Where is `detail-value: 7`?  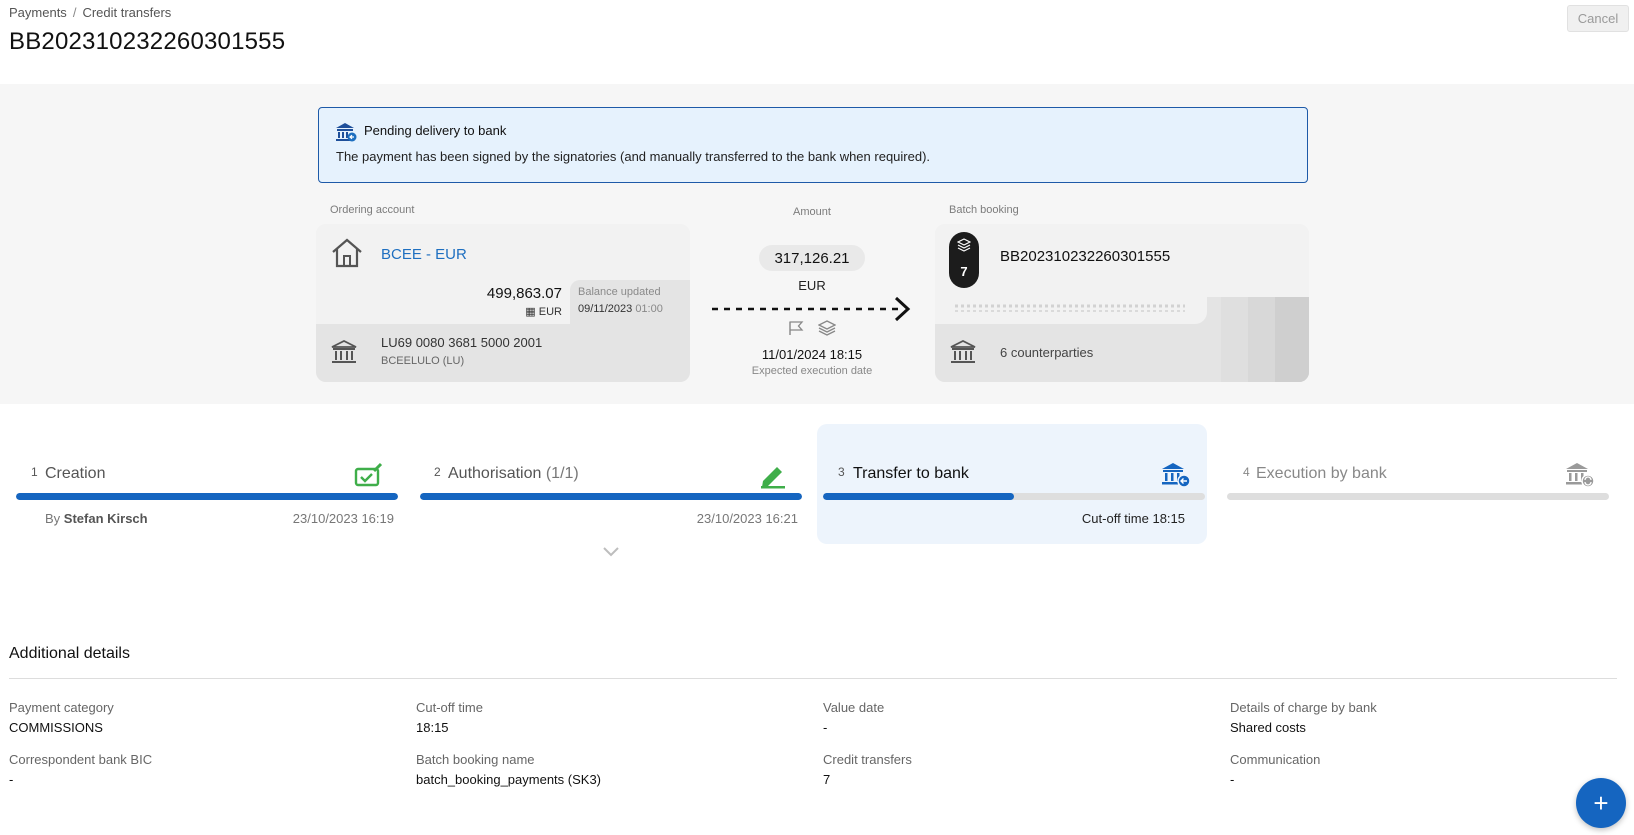
detail-value: 7 is located at coordinates (827, 779).